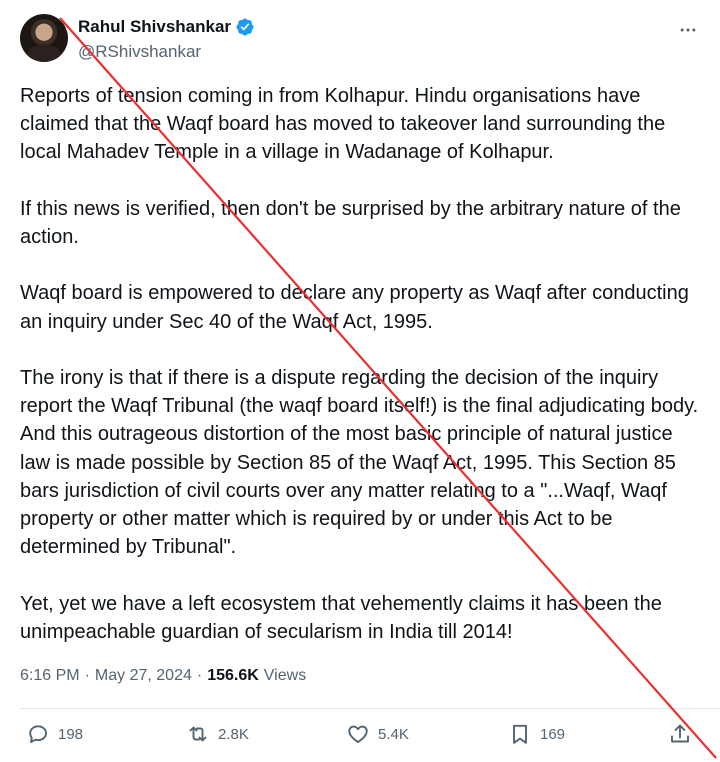 Image resolution: width=720 pixels, height=762 pixels. Describe the element at coordinates (360, 40) in the screenshot. I see `tweet-header: Rahul Shivshankar @RShivshankar` at that location.